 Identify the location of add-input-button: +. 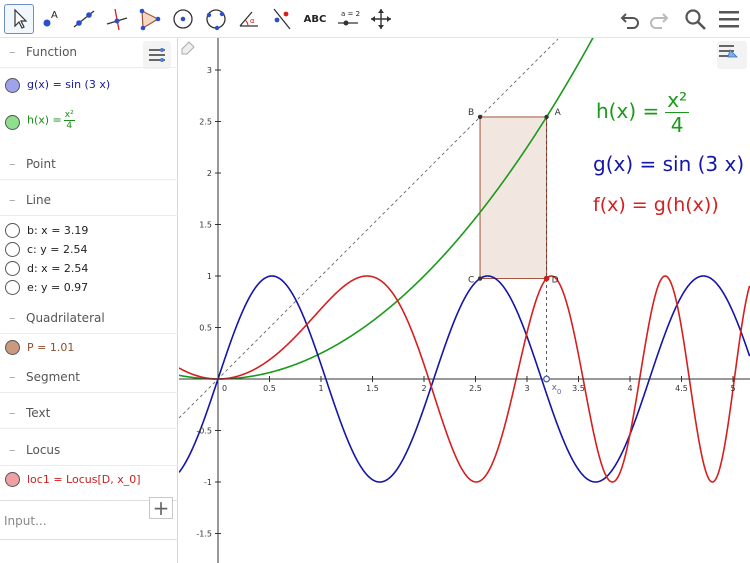
(161, 508).